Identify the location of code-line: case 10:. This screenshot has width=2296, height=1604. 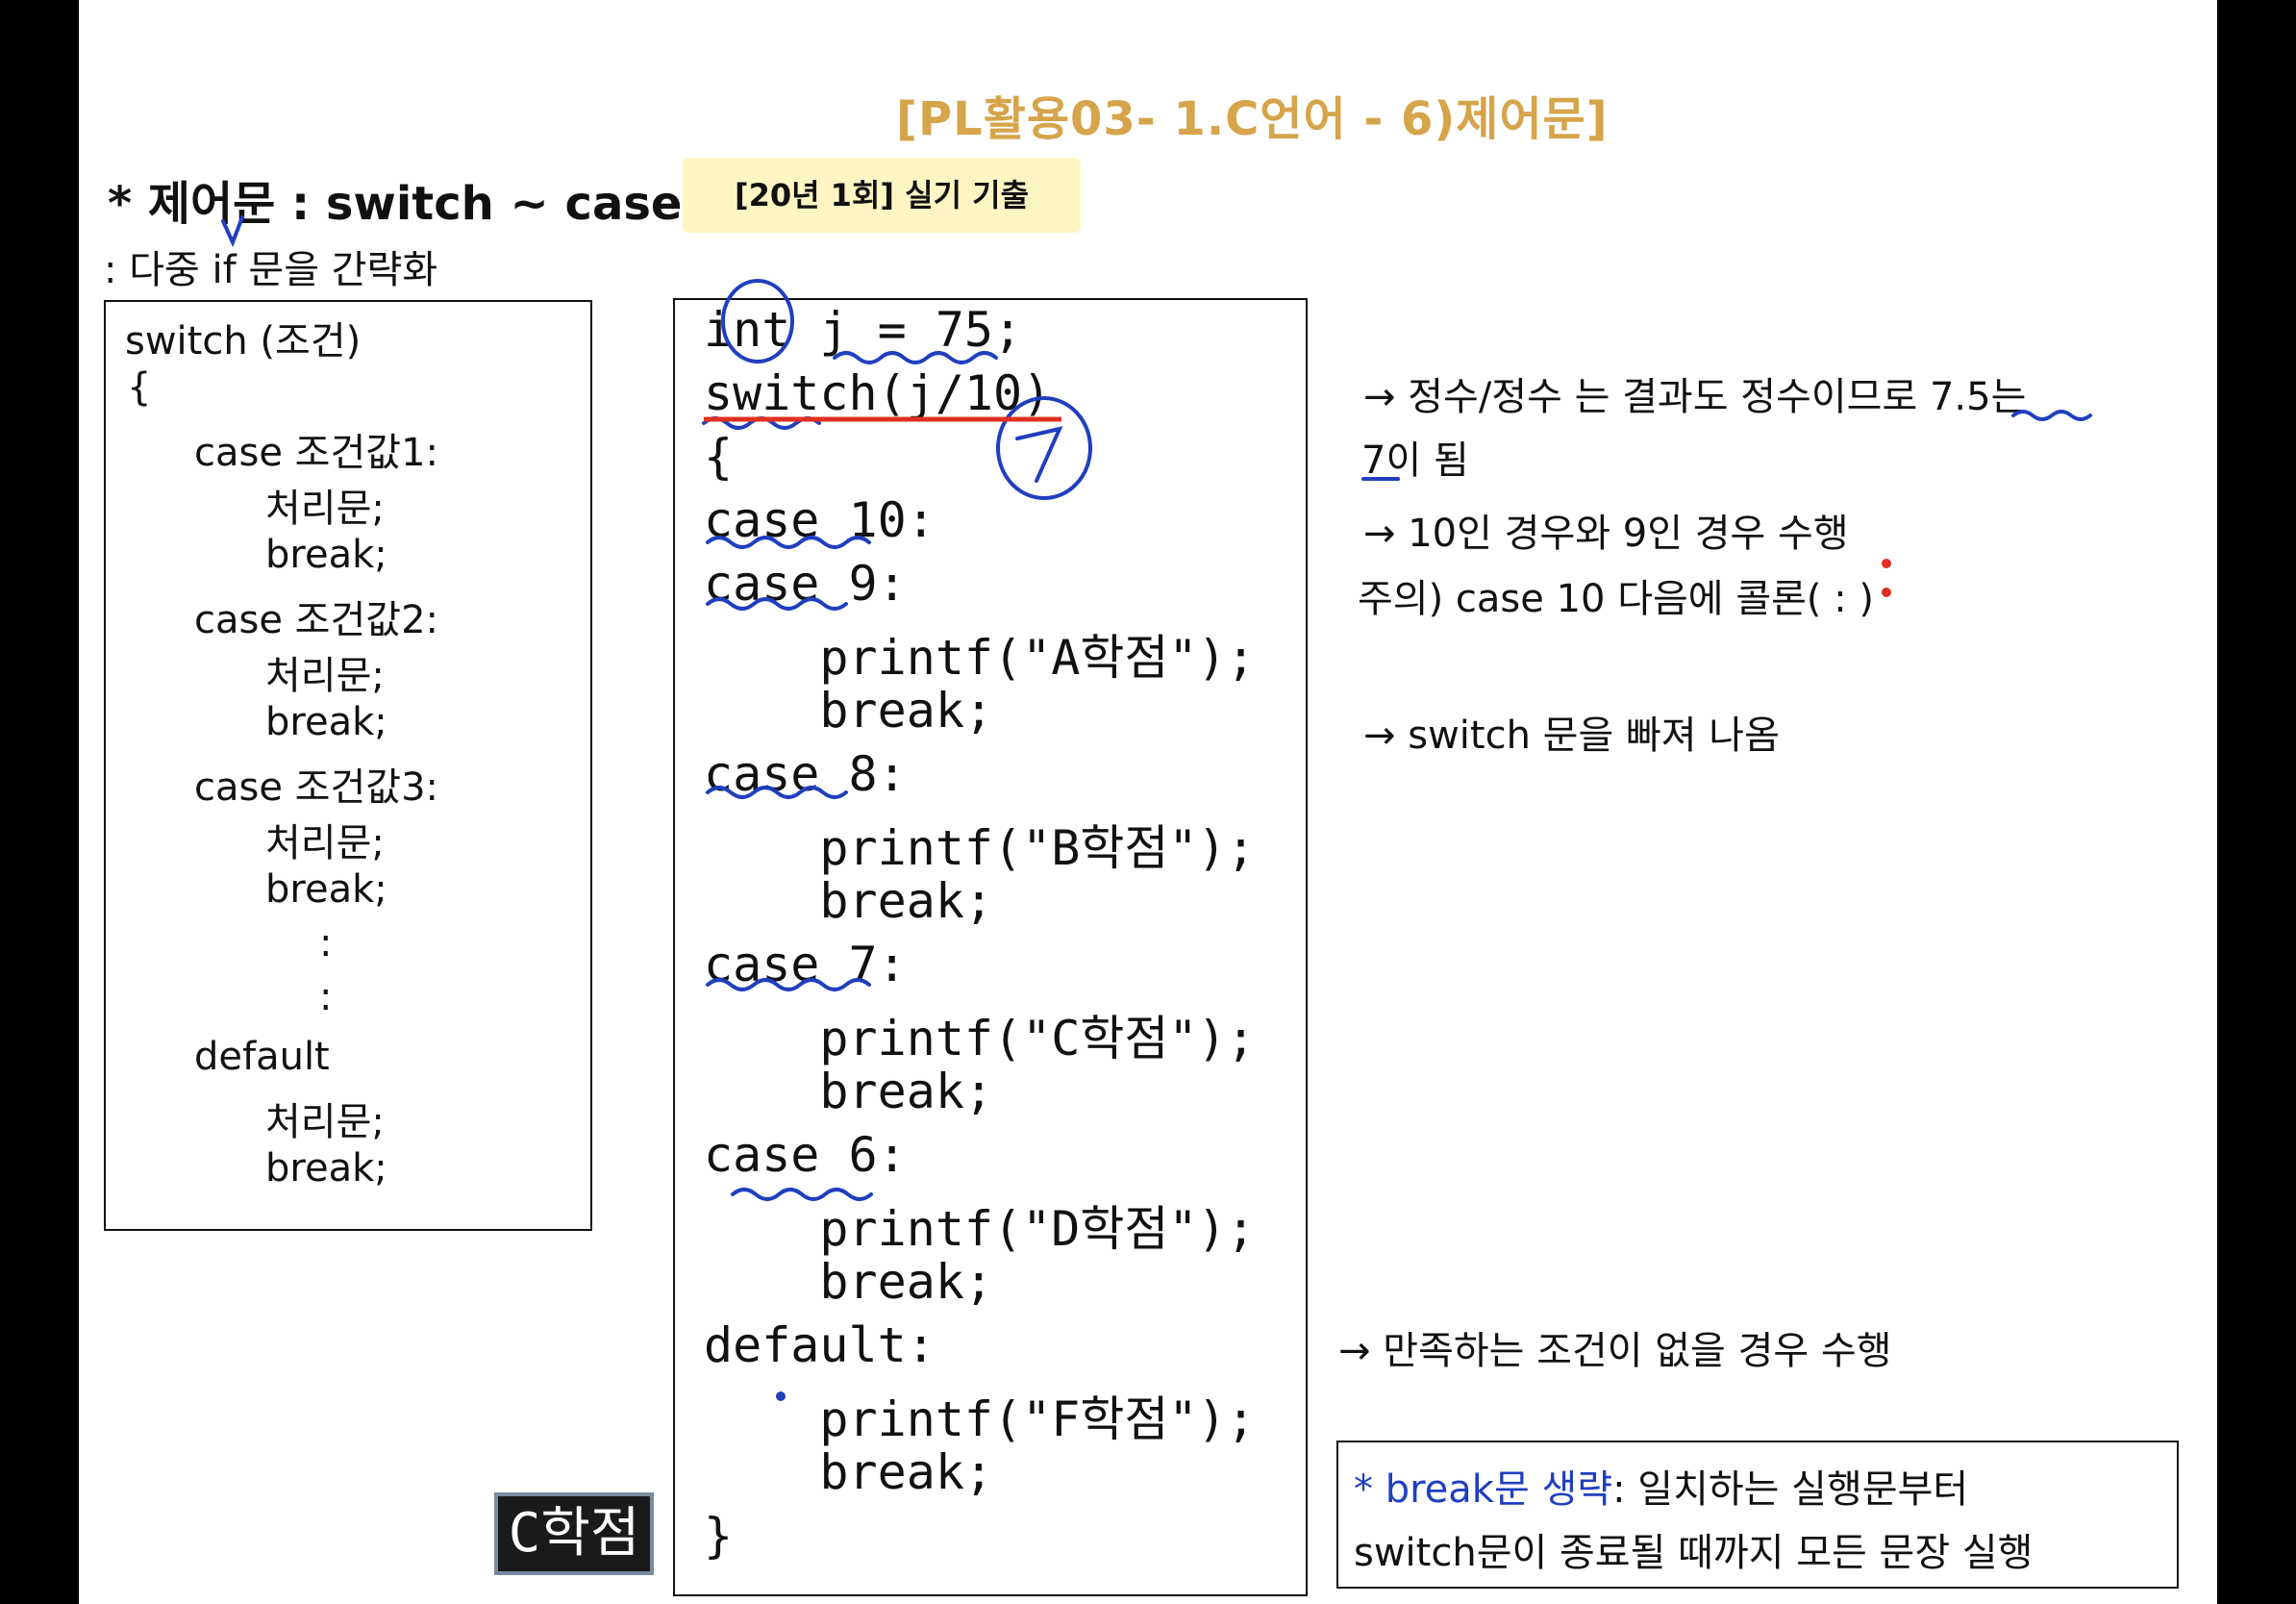
(820, 520).